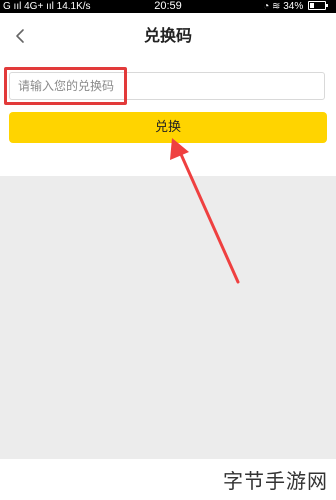 The height and width of the screenshot is (500, 336). I want to click on wifi-icon: ≋, so click(276, 6).